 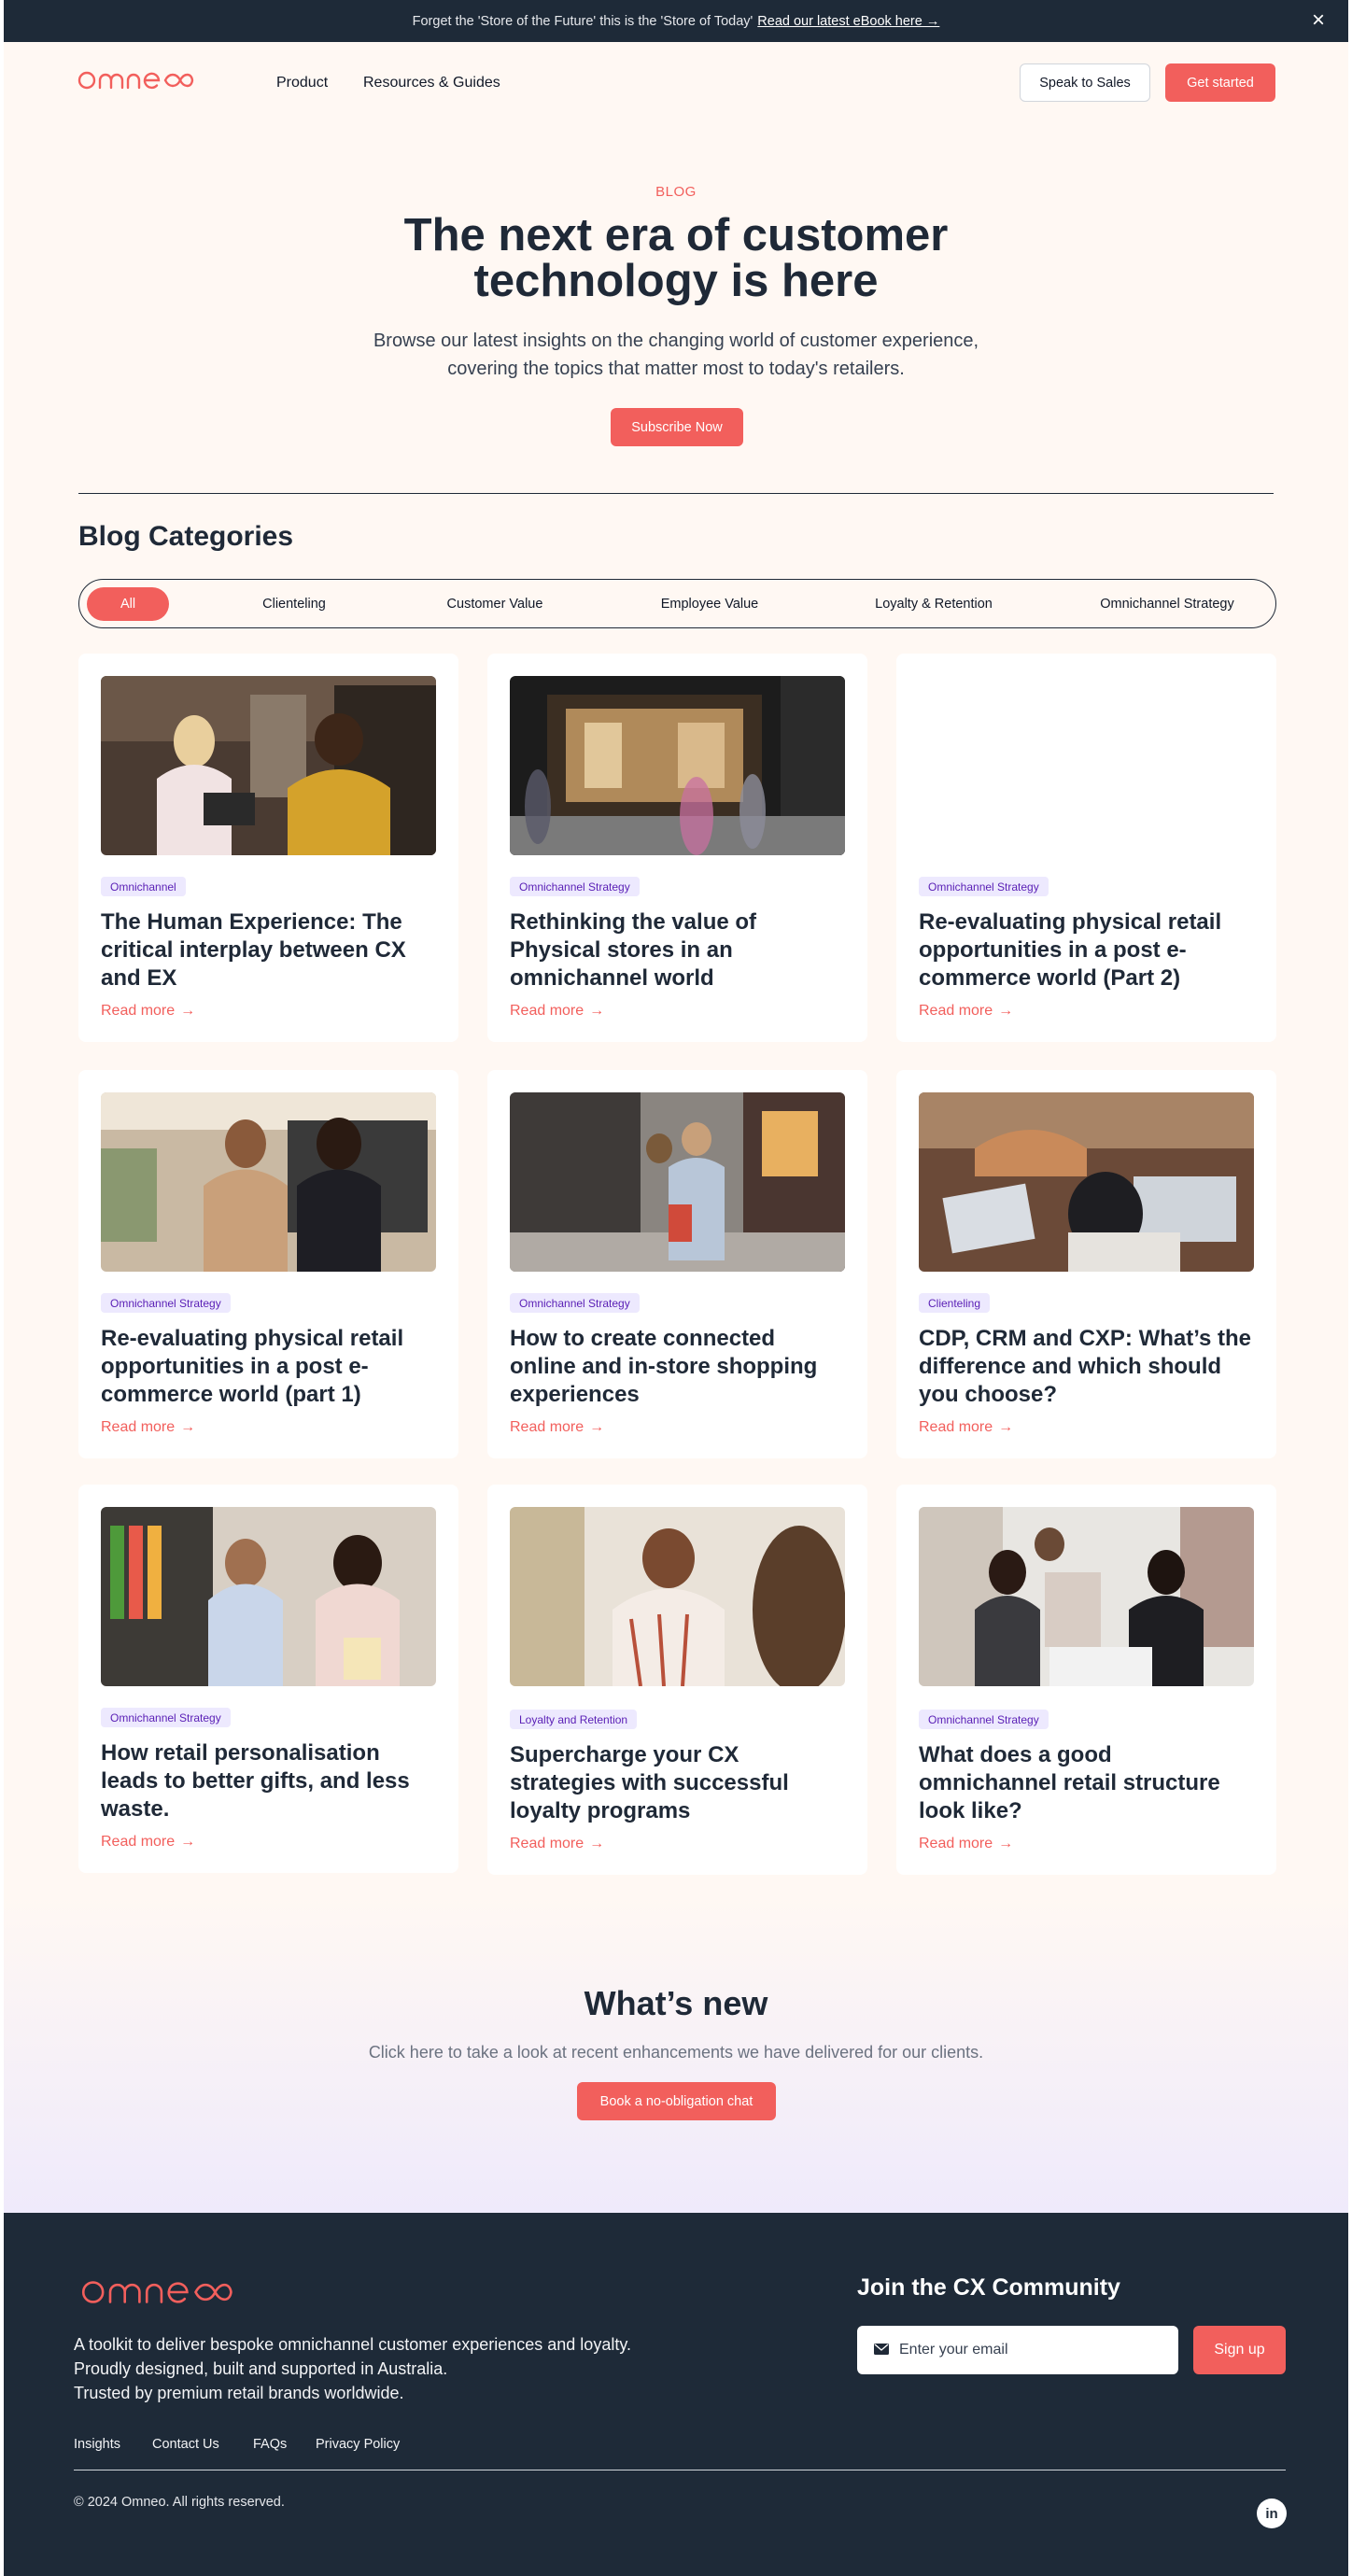 I want to click on footer-link-faqs: FAQs, so click(x=270, y=2444).